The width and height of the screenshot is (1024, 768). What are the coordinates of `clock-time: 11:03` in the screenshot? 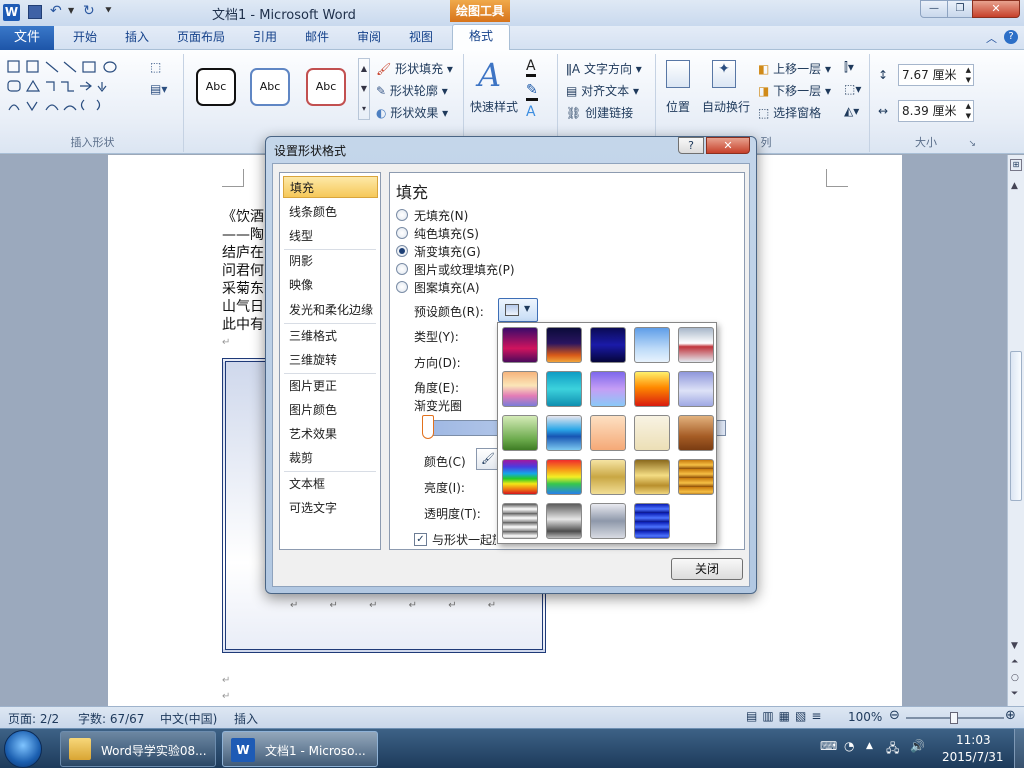 It's located at (973, 740).